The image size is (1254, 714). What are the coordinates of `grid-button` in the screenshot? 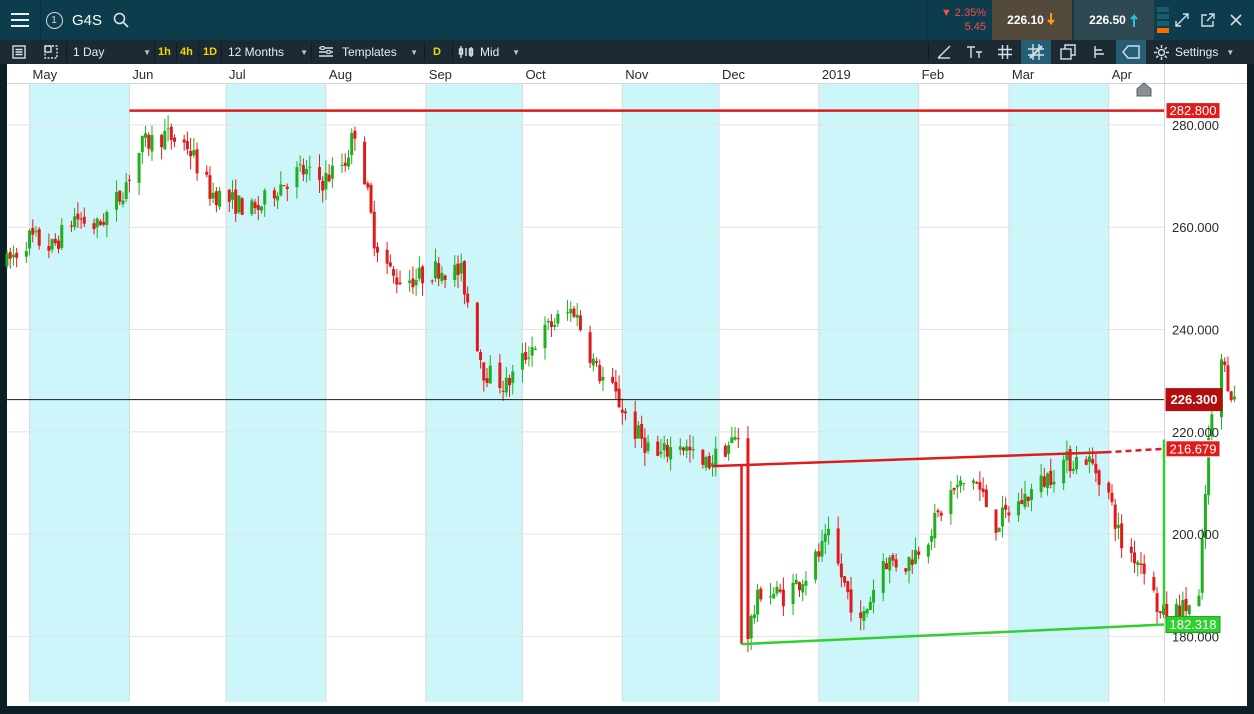 It's located at (1005, 52).